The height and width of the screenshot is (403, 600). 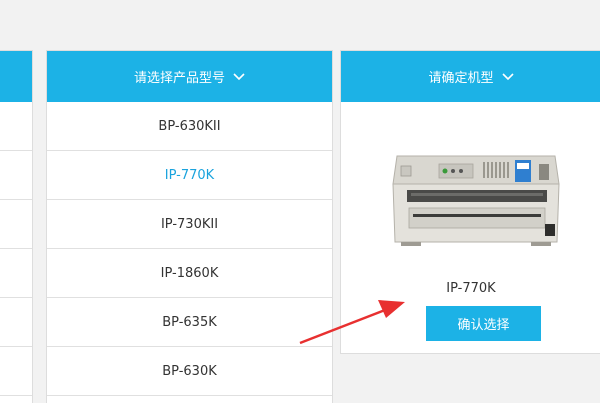 I want to click on selected-model-name: IP-770K, so click(x=471, y=288).